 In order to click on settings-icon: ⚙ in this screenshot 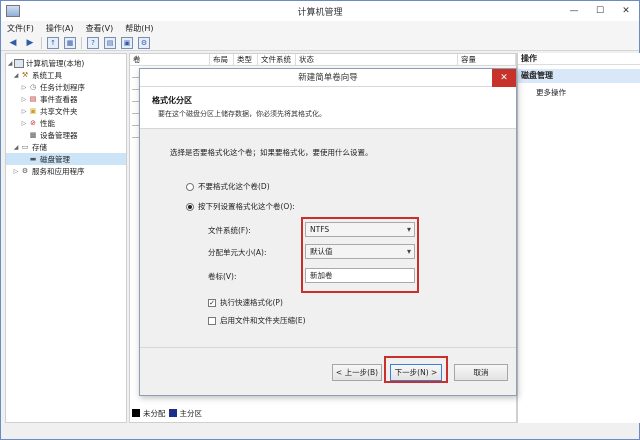, I will do `click(144, 42)`.